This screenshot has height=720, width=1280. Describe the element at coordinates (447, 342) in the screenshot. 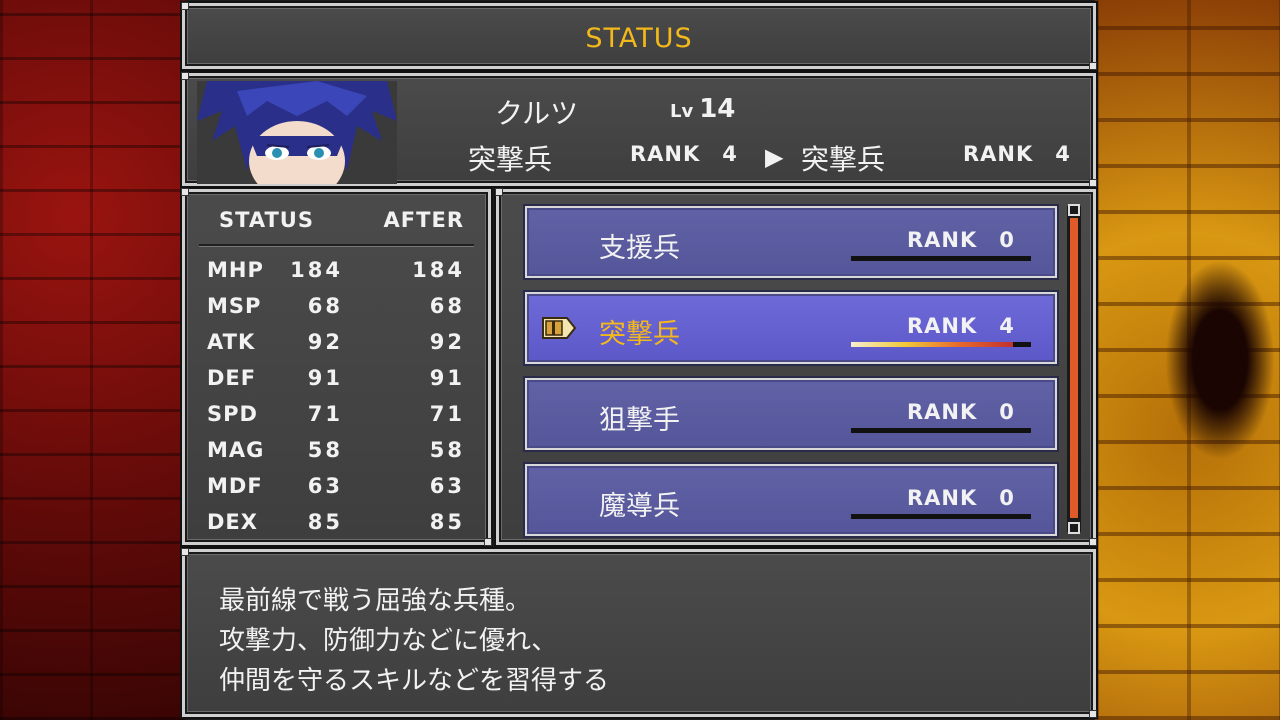

I see `stat-after-value: 92` at that location.